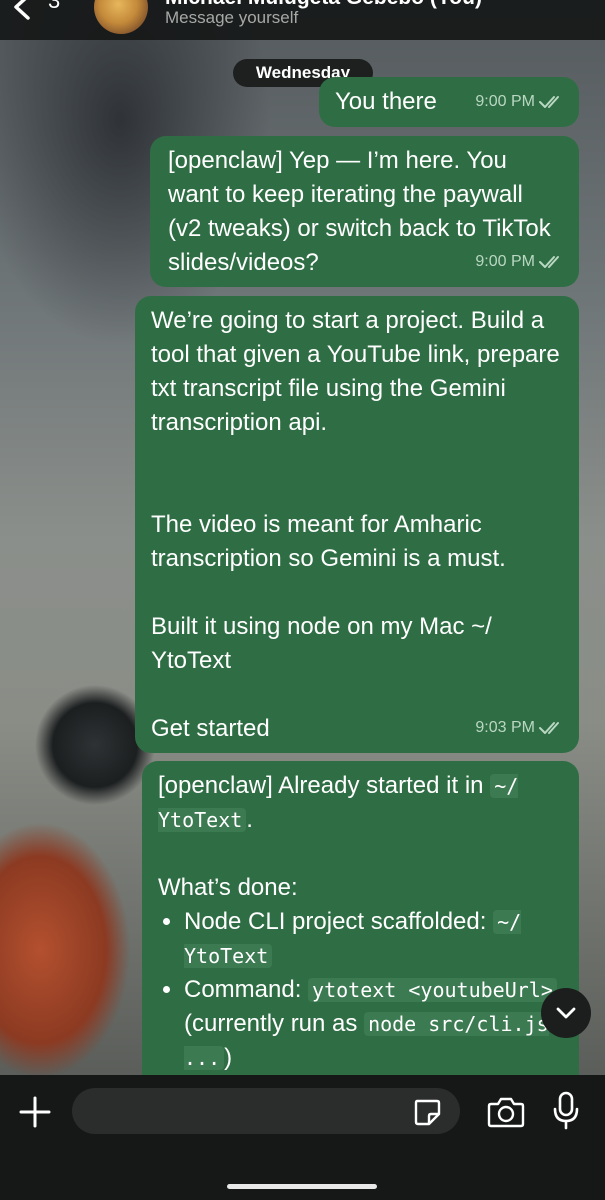  I want to click on scroll-to-bottom-button, so click(566, 1013).